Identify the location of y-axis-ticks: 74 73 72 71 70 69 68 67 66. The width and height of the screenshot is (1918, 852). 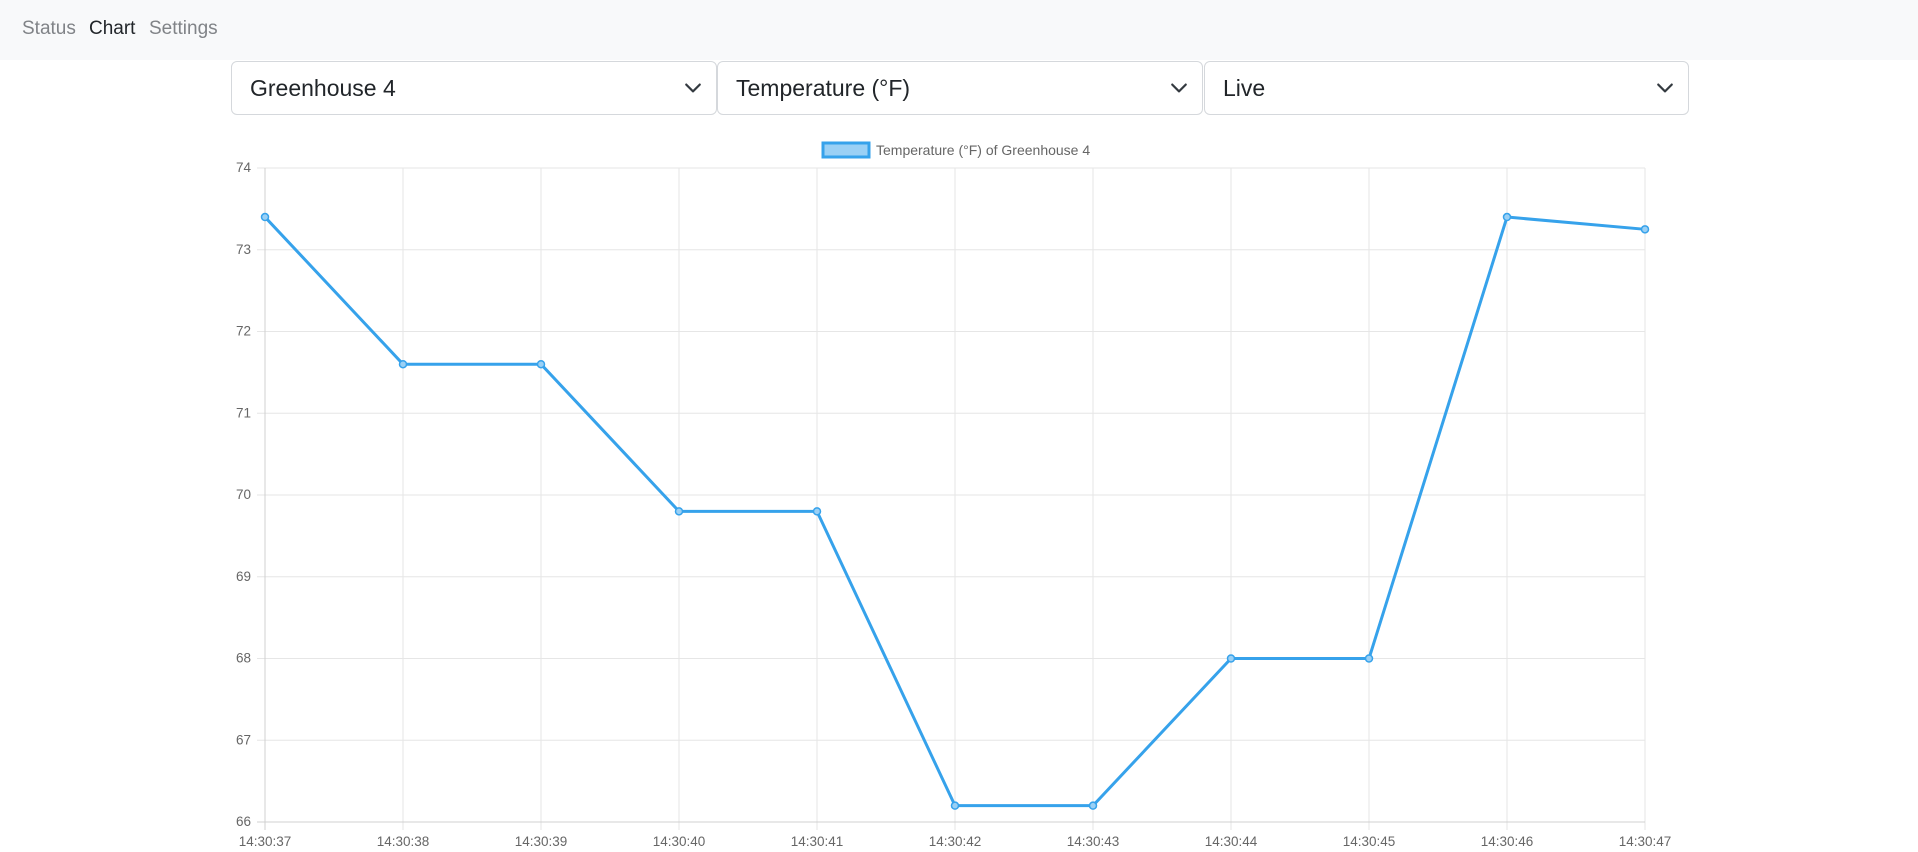
(244, 494).